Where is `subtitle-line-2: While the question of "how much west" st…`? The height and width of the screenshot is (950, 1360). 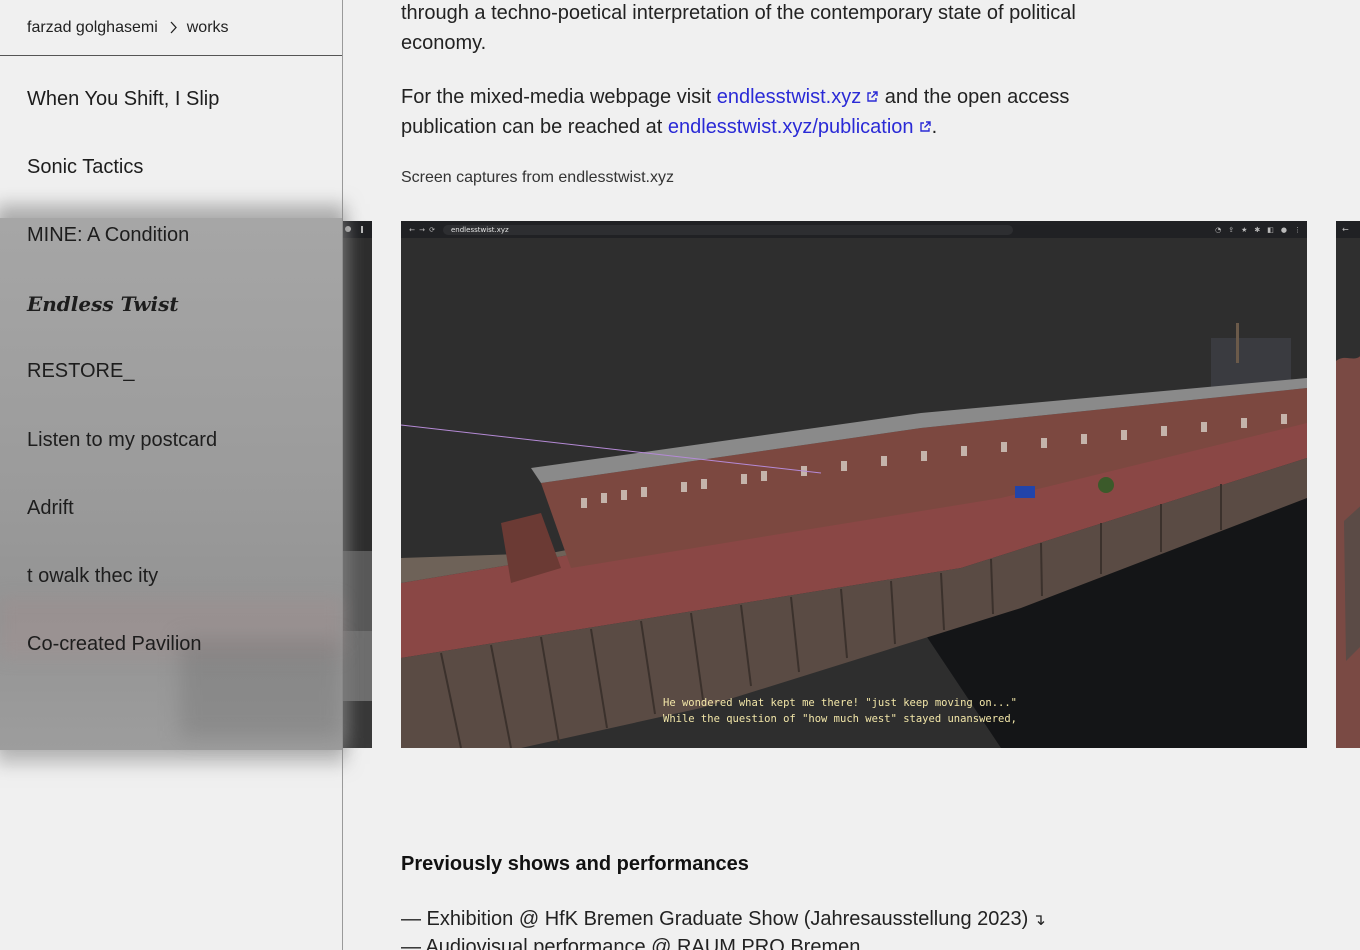
subtitle-line-2: While the question of "how much west" st… is located at coordinates (840, 719).